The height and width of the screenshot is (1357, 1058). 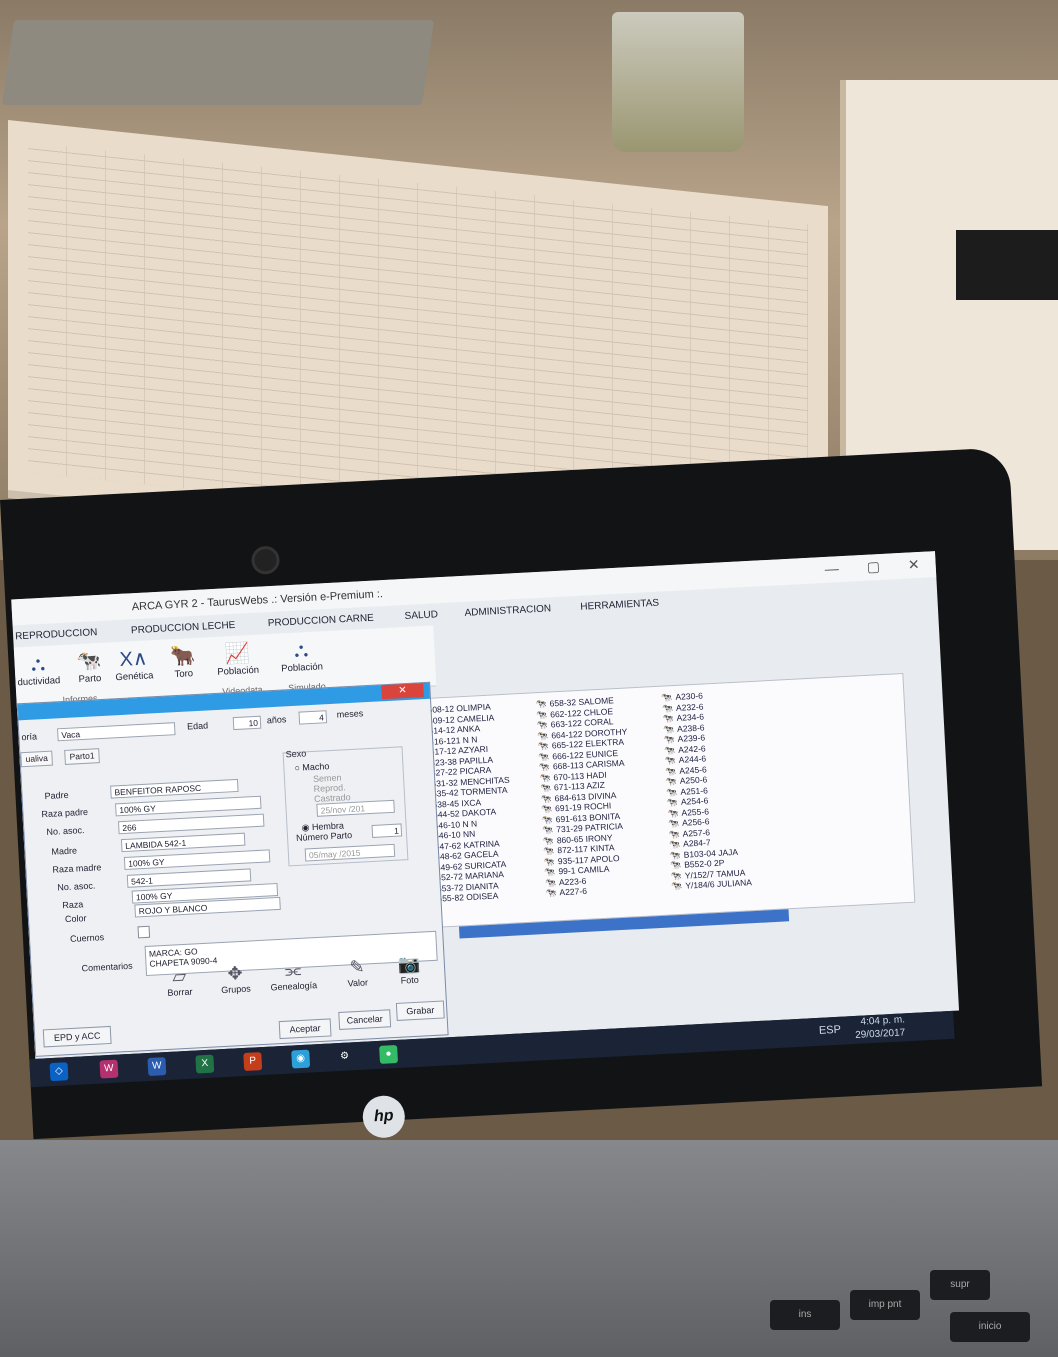 I want to click on dialog-close-button: ✕, so click(x=402, y=691).